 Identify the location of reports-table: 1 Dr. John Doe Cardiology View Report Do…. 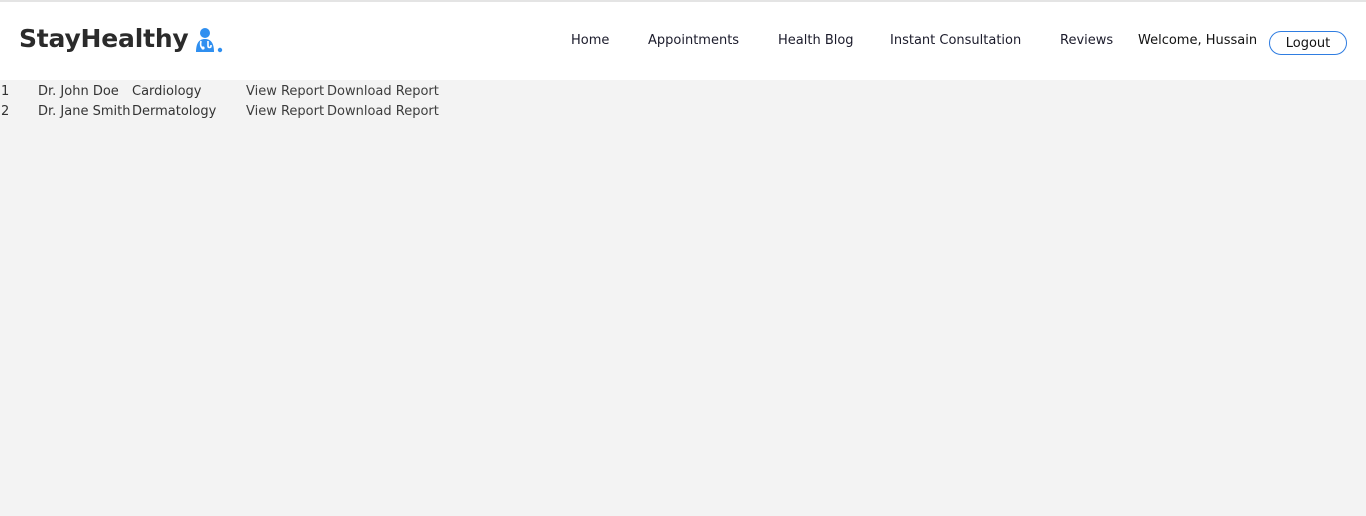
(223, 101).